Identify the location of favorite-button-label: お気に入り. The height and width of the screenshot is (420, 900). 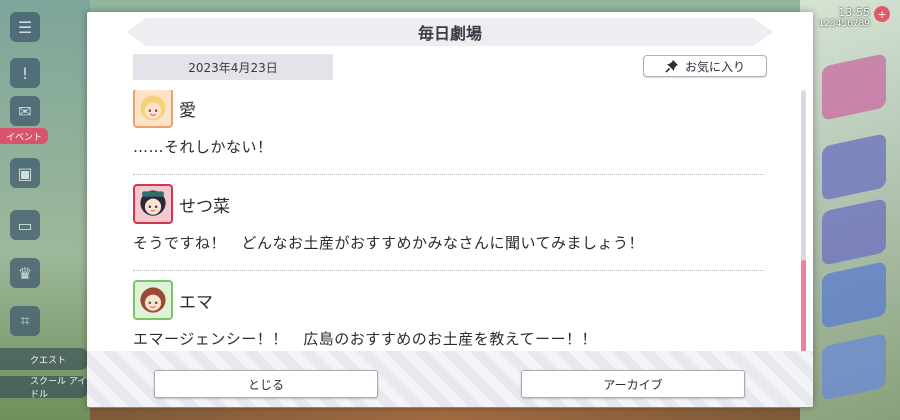
(714, 66).